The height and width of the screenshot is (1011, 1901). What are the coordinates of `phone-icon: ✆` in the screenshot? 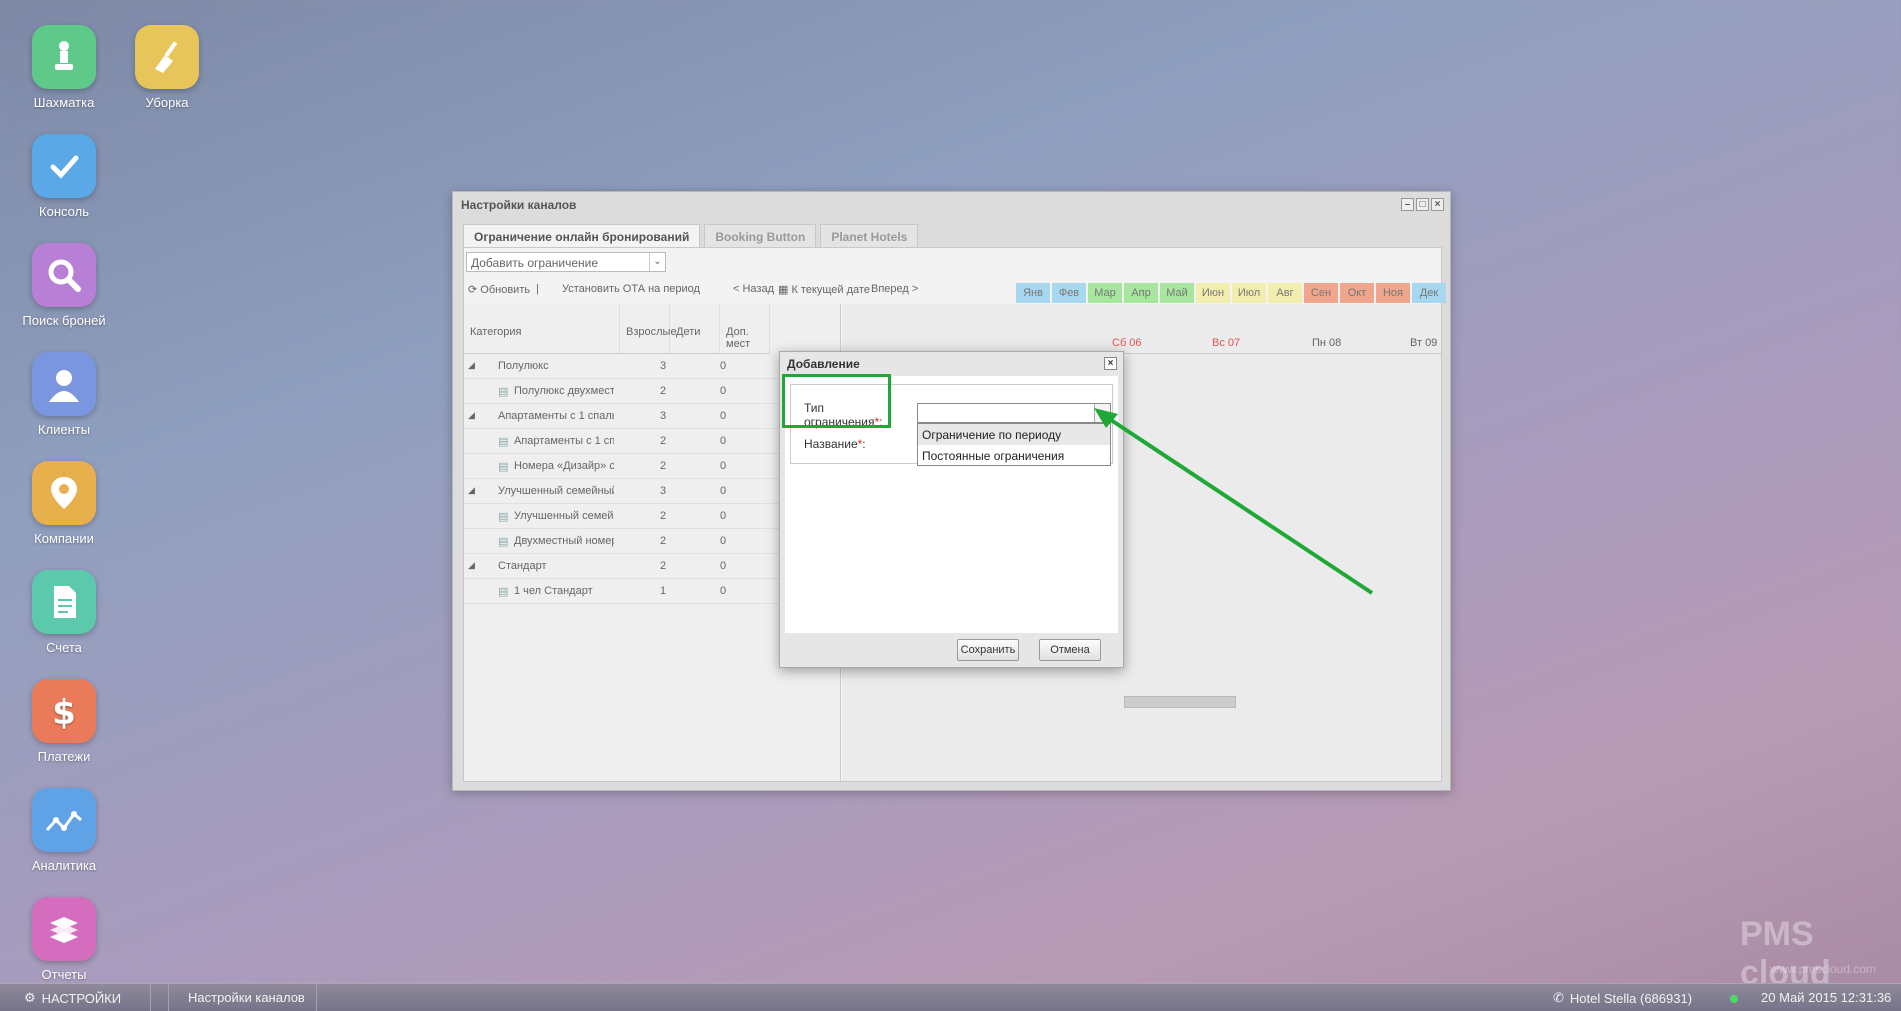 It's located at (1558, 997).